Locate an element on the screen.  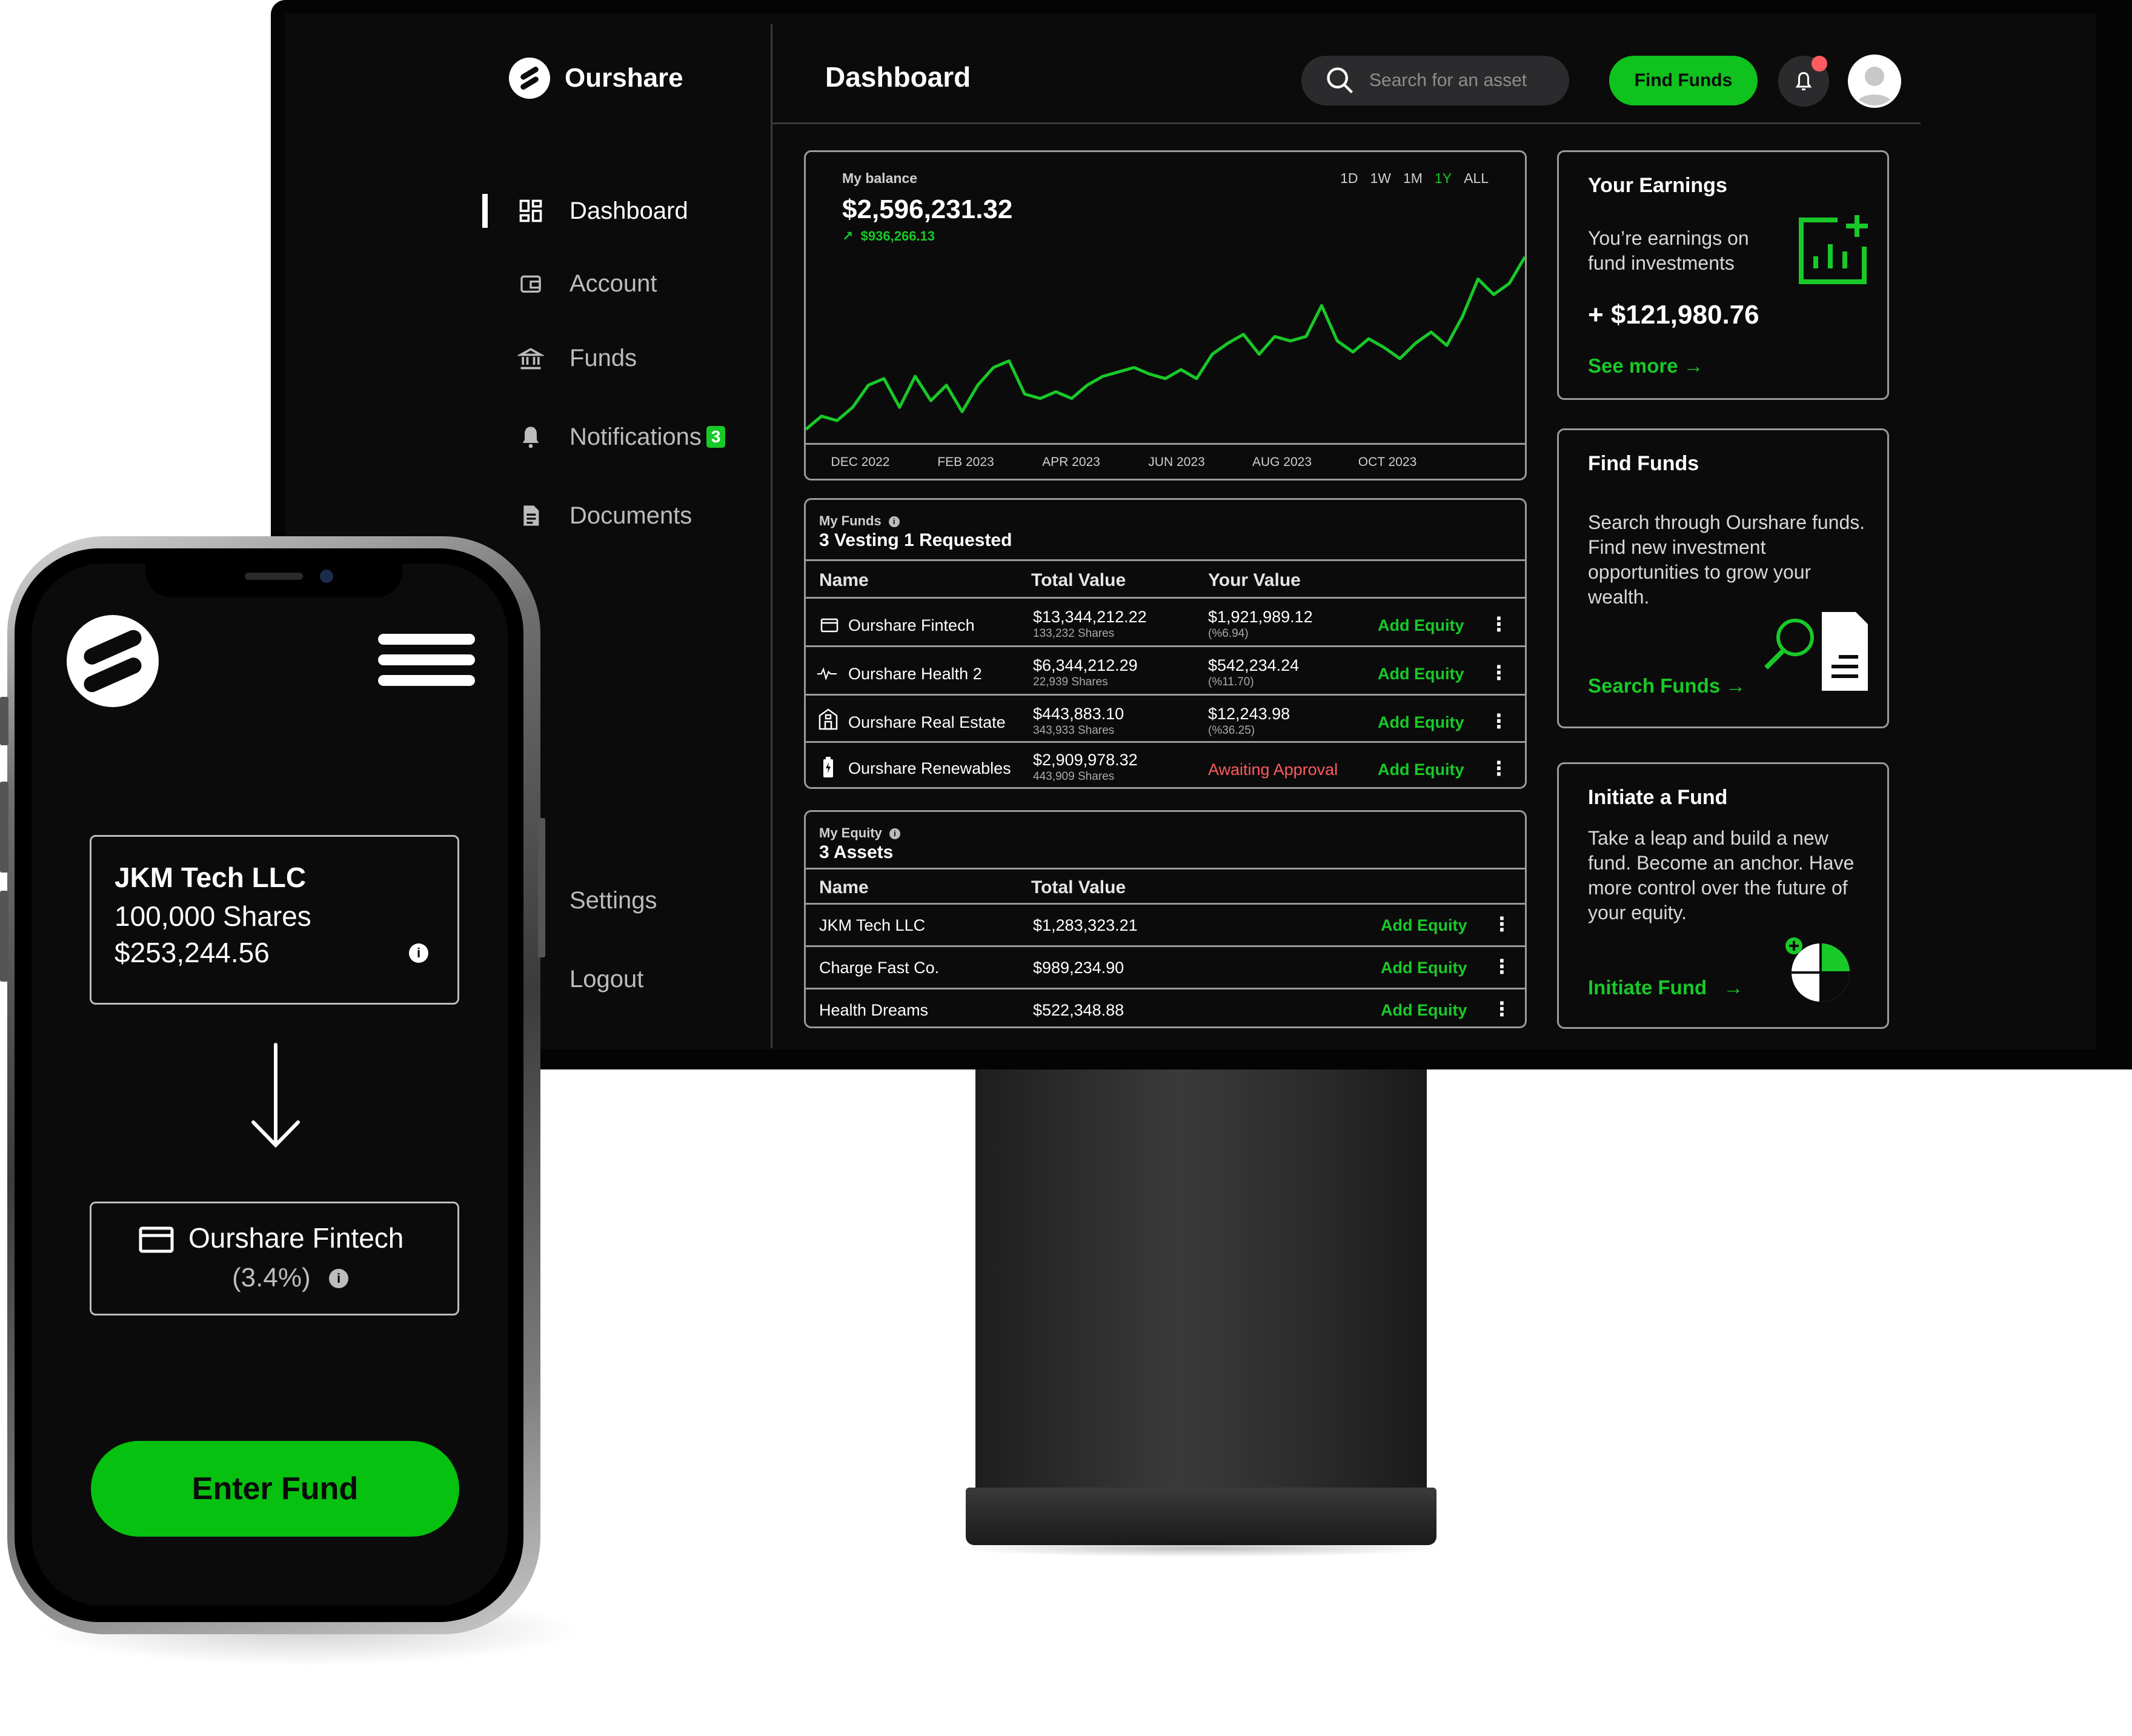
search-funds-link: Search Funds → is located at coordinates (1666, 685).